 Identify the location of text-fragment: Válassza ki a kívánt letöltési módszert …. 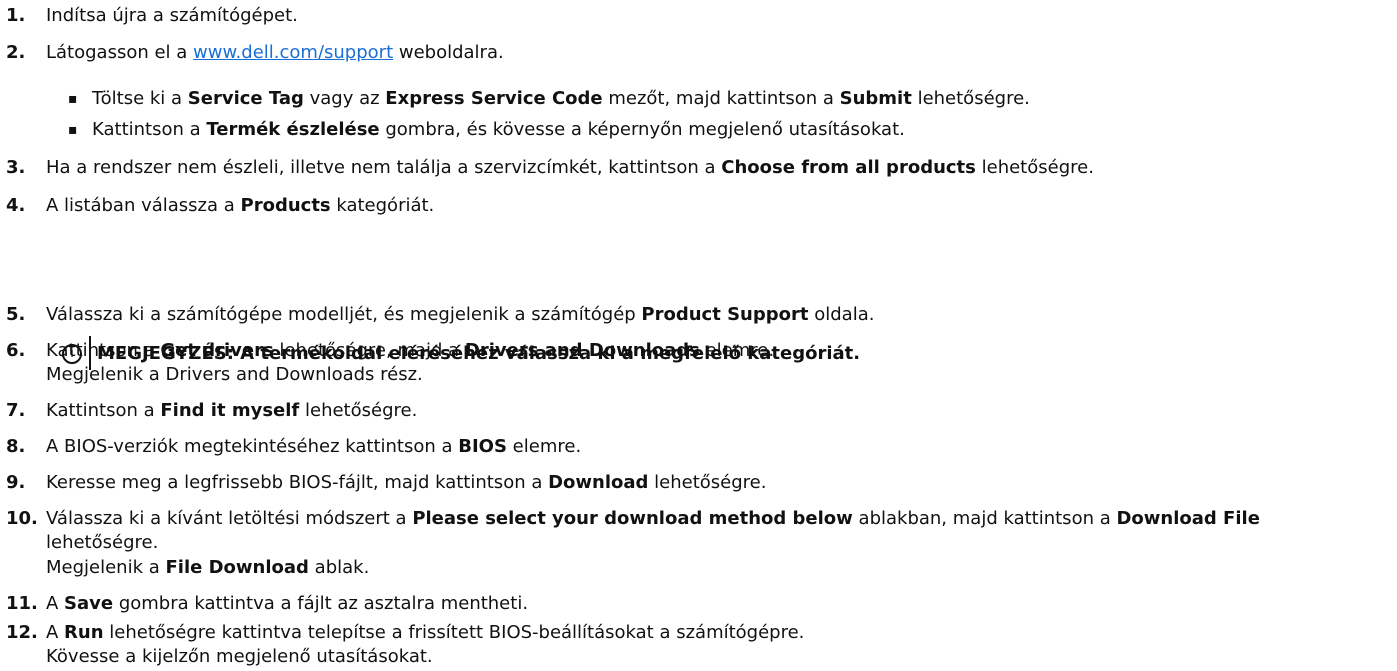
(229, 518).